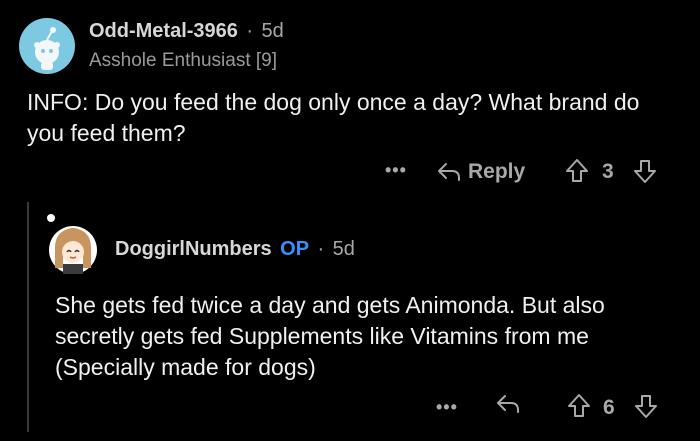 This screenshot has height=441, width=700. I want to click on thread-line, so click(28, 317).